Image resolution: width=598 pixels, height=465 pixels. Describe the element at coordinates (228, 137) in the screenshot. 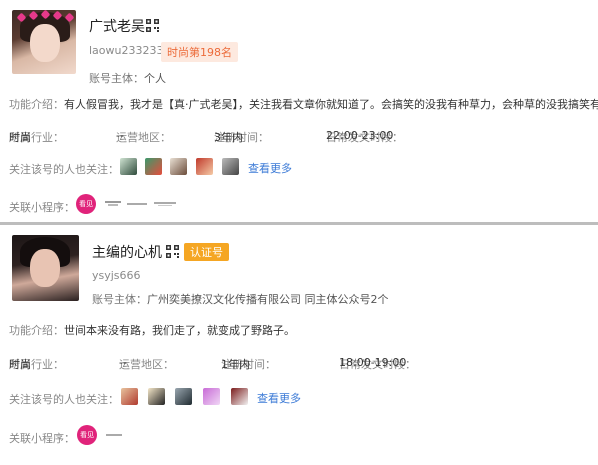

I see `reg-time-value: 3年内` at that location.